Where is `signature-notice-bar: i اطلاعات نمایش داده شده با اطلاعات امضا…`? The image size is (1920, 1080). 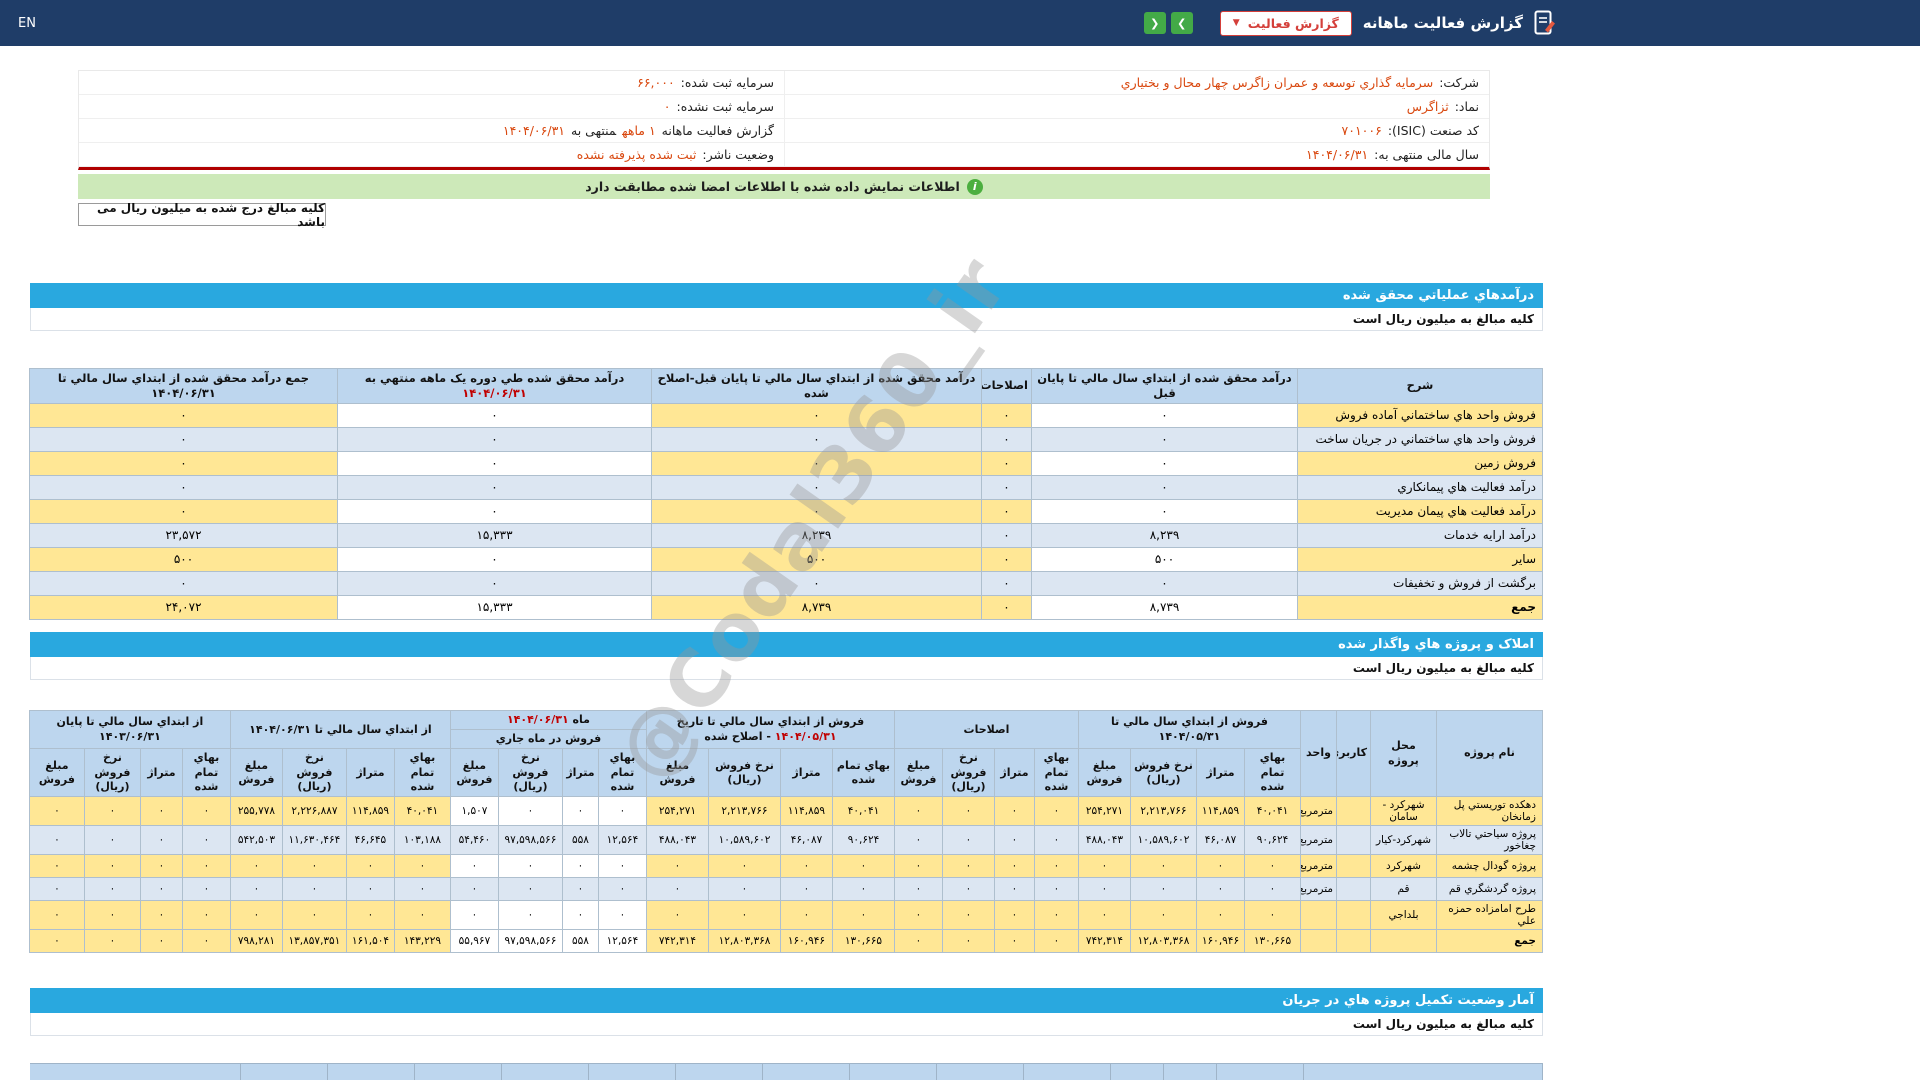
signature-notice-bar: i اطلاعات نمایش داده شده با اطلاعات امضا… is located at coordinates (784, 186).